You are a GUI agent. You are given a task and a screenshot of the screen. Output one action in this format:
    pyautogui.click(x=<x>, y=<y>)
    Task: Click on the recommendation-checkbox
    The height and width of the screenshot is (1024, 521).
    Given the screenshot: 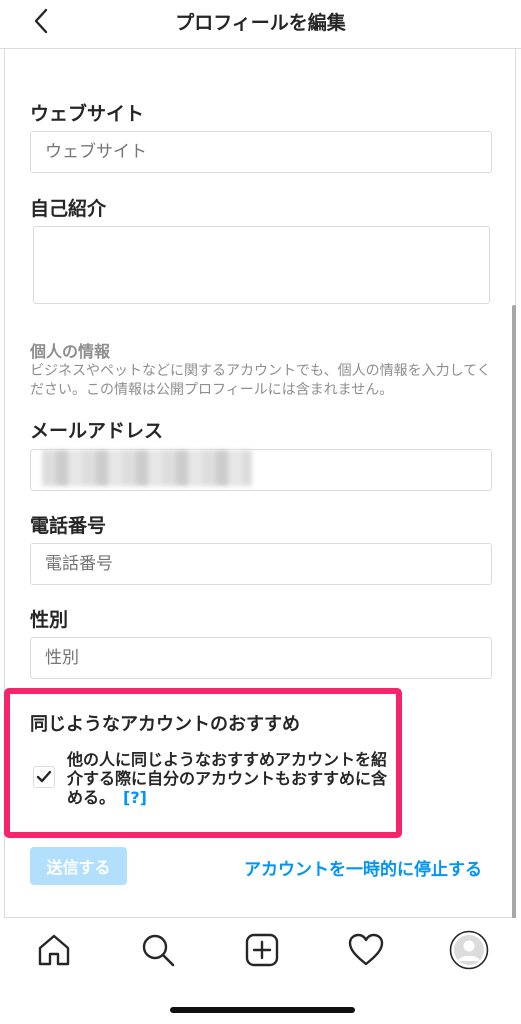 What is the action you would take?
    pyautogui.click(x=44, y=777)
    